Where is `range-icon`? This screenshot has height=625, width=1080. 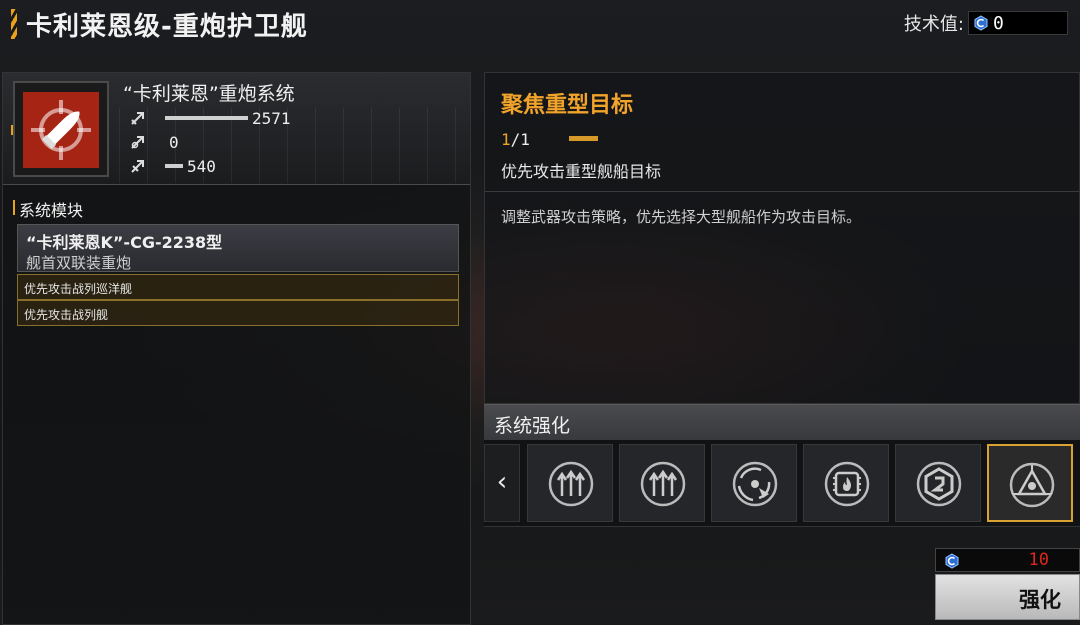 range-icon is located at coordinates (137, 142).